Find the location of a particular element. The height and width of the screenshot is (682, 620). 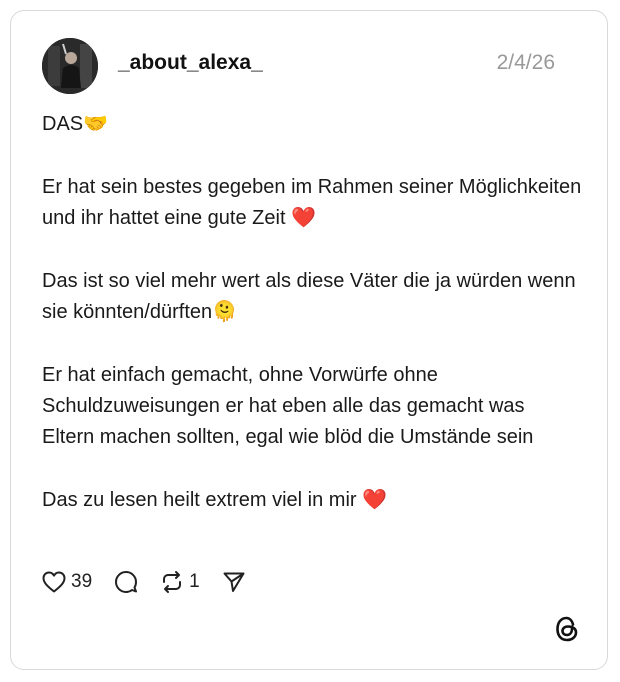

avatar-photo is located at coordinates (70, 66).